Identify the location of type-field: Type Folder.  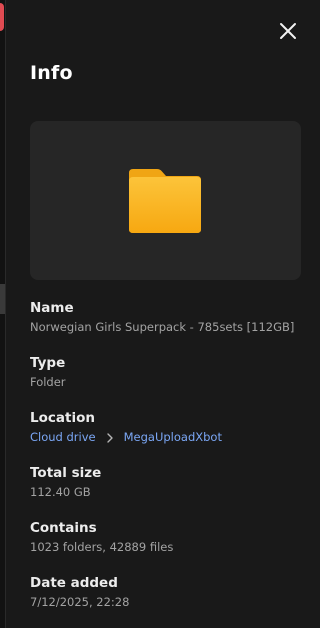
(48, 372).